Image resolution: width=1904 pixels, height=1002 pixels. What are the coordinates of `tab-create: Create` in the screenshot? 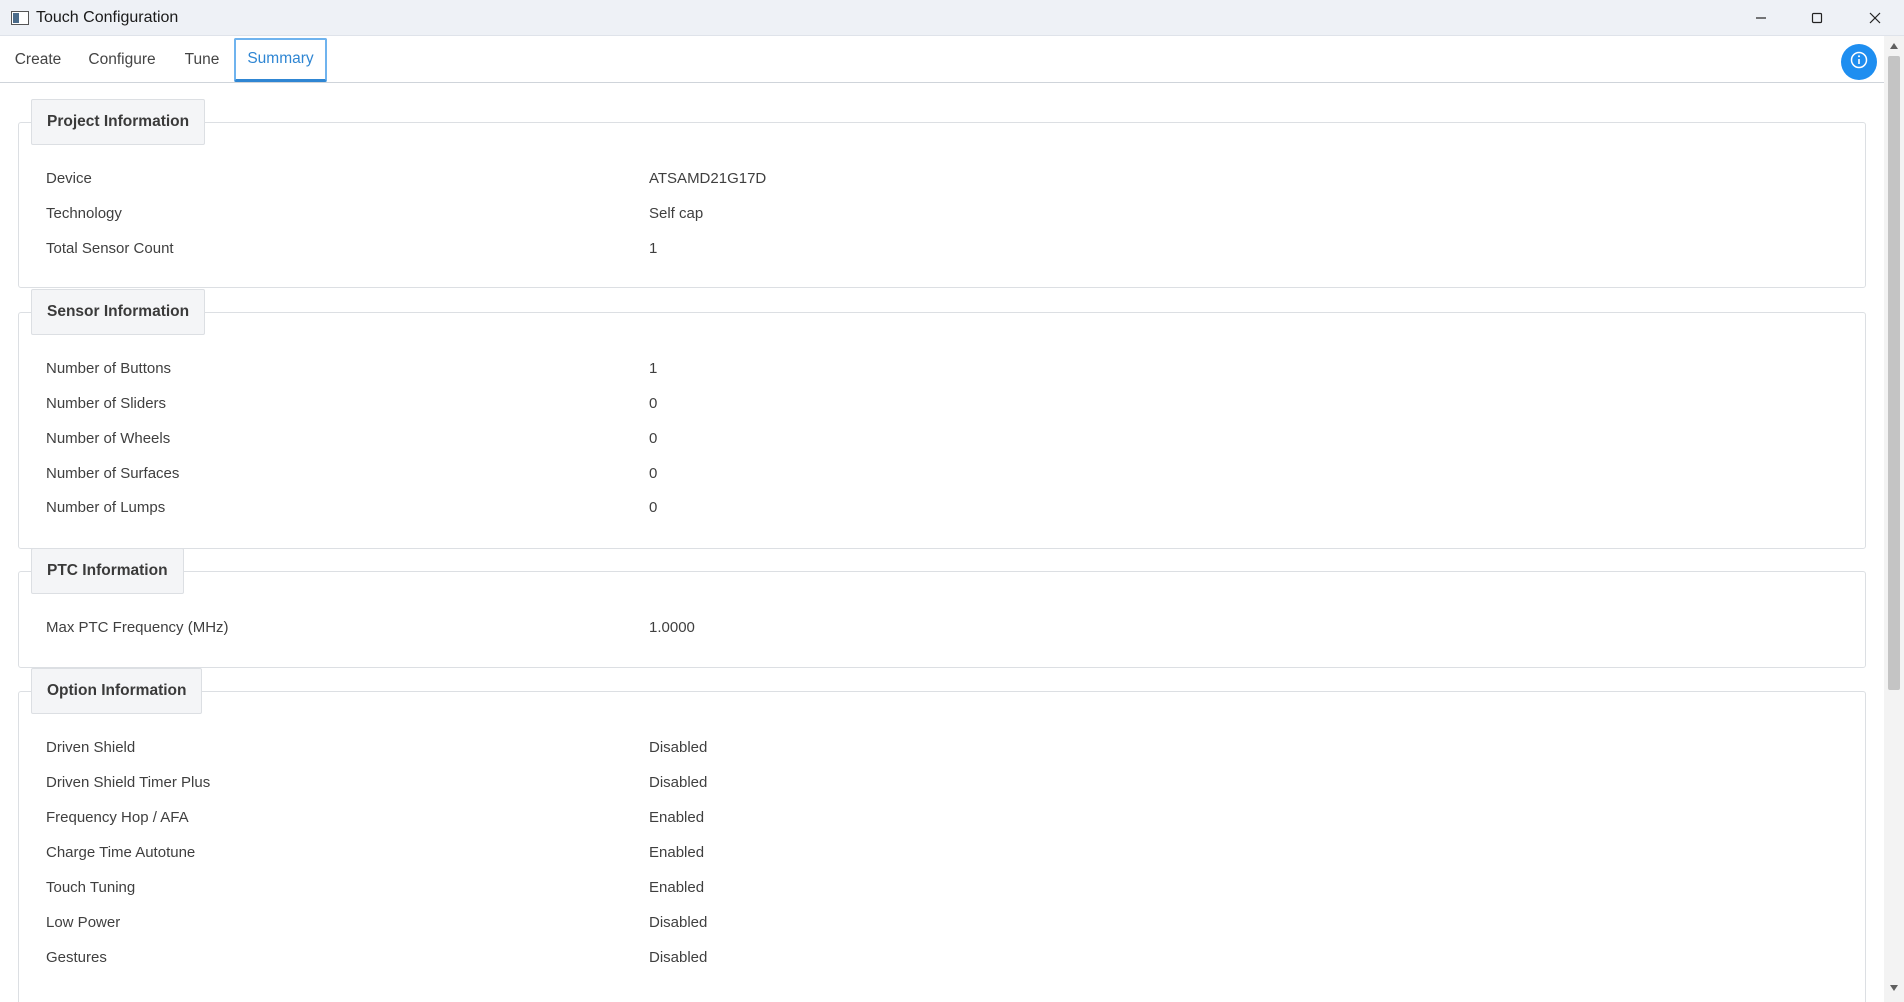 It's located at (38, 60).